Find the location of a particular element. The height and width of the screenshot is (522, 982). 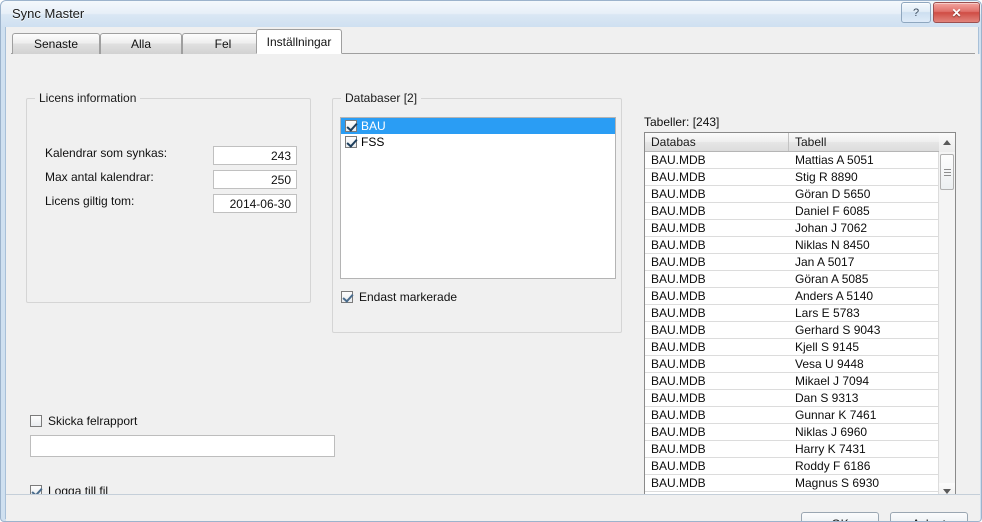

column-header-tabell: Tabell is located at coordinates (864, 142).